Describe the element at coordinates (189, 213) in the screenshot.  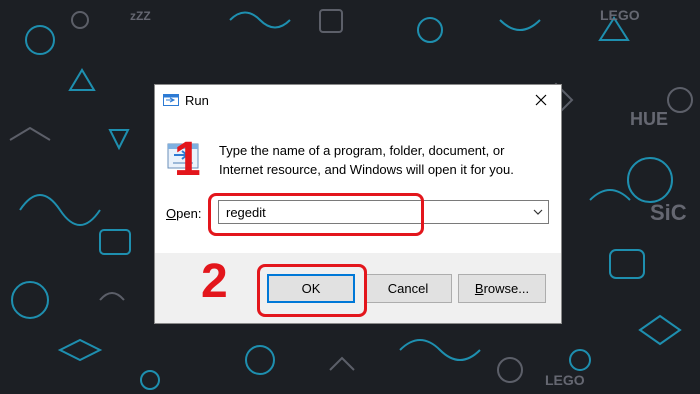
I see `open-label-text: pen:` at that location.